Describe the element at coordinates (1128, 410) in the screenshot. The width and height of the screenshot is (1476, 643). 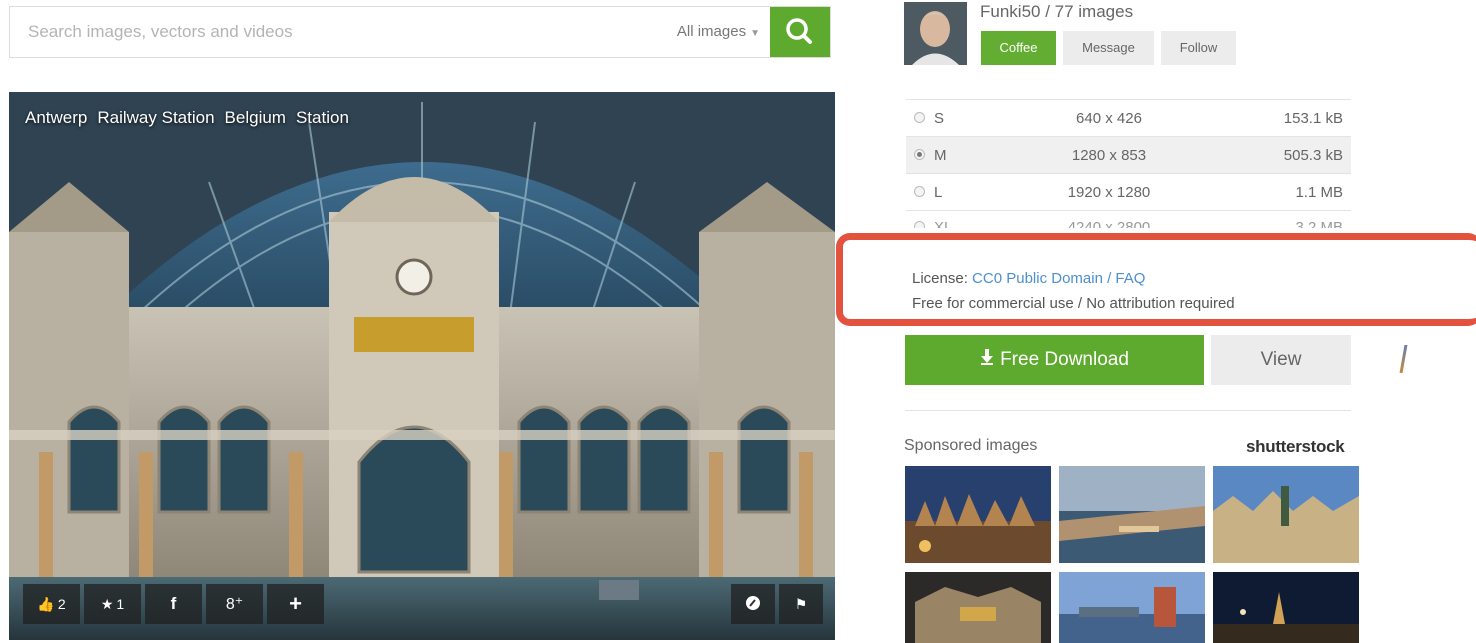
I see `divider` at that location.